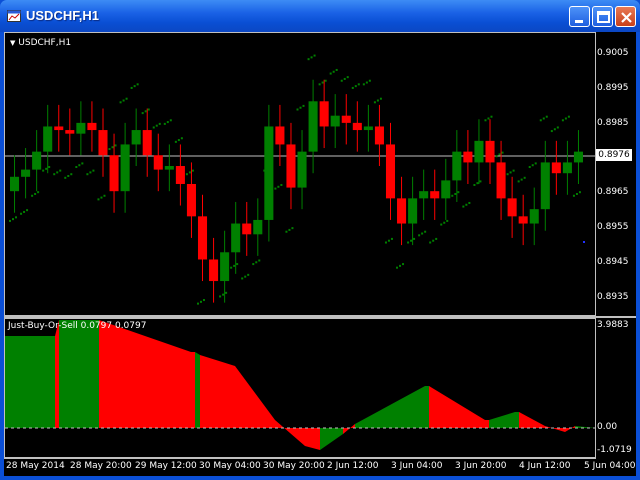  What do you see at coordinates (166, 466) in the screenshot?
I see `time-label: 29 May 12:00` at bounding box center [166, 466].